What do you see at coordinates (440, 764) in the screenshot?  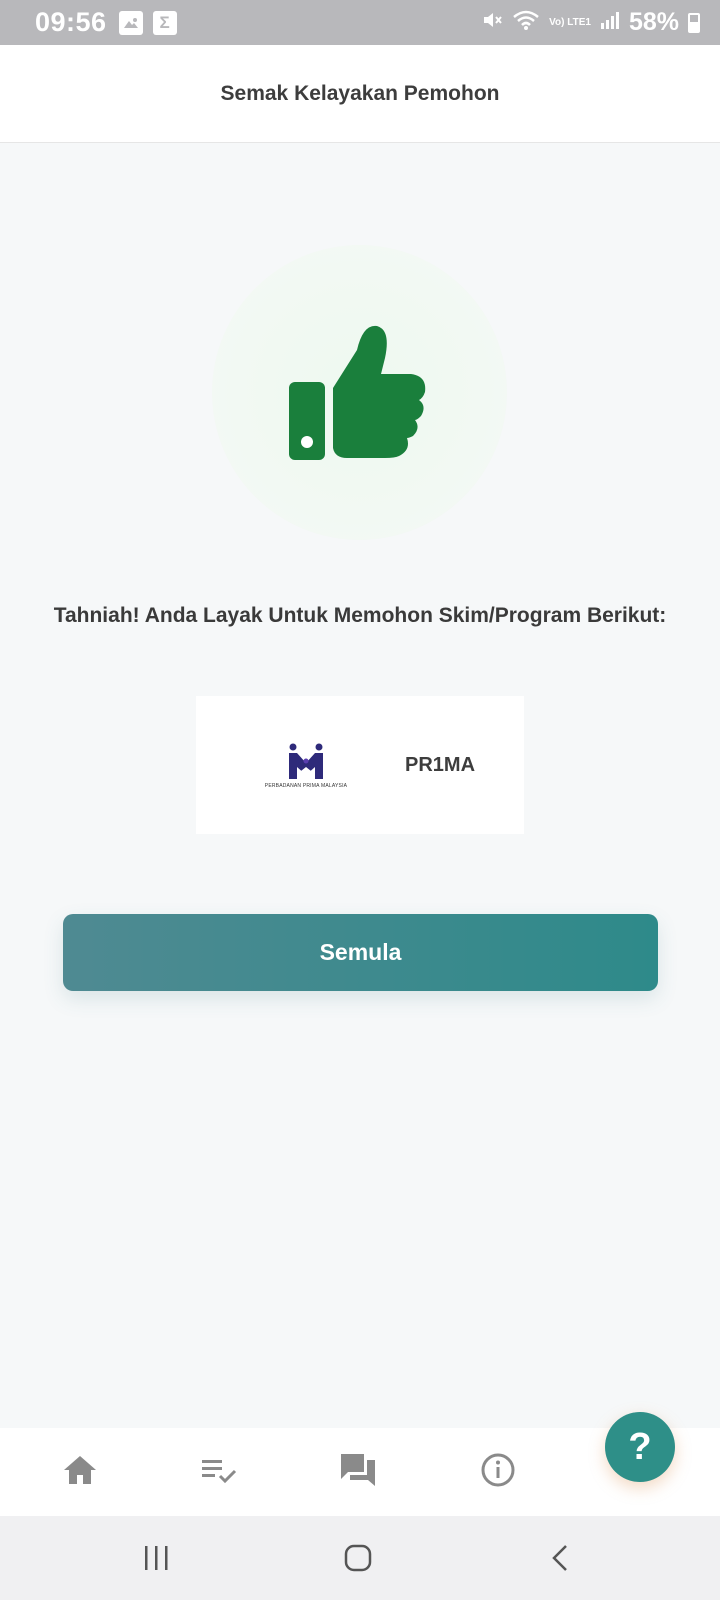 I see `program-name: PR1MA` at bounding box center [440, 764].